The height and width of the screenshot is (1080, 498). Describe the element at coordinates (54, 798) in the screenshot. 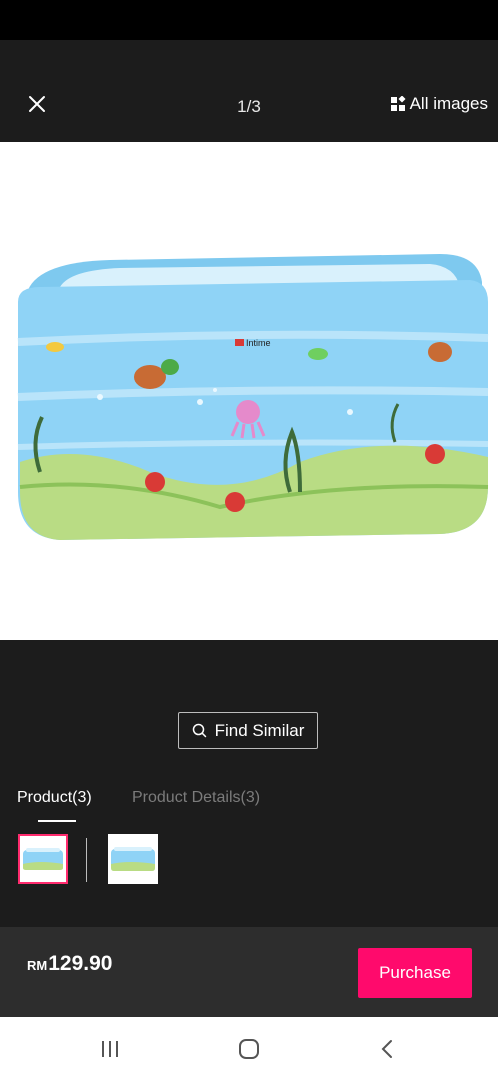

I see `tab-product: Product(3)` at that location.